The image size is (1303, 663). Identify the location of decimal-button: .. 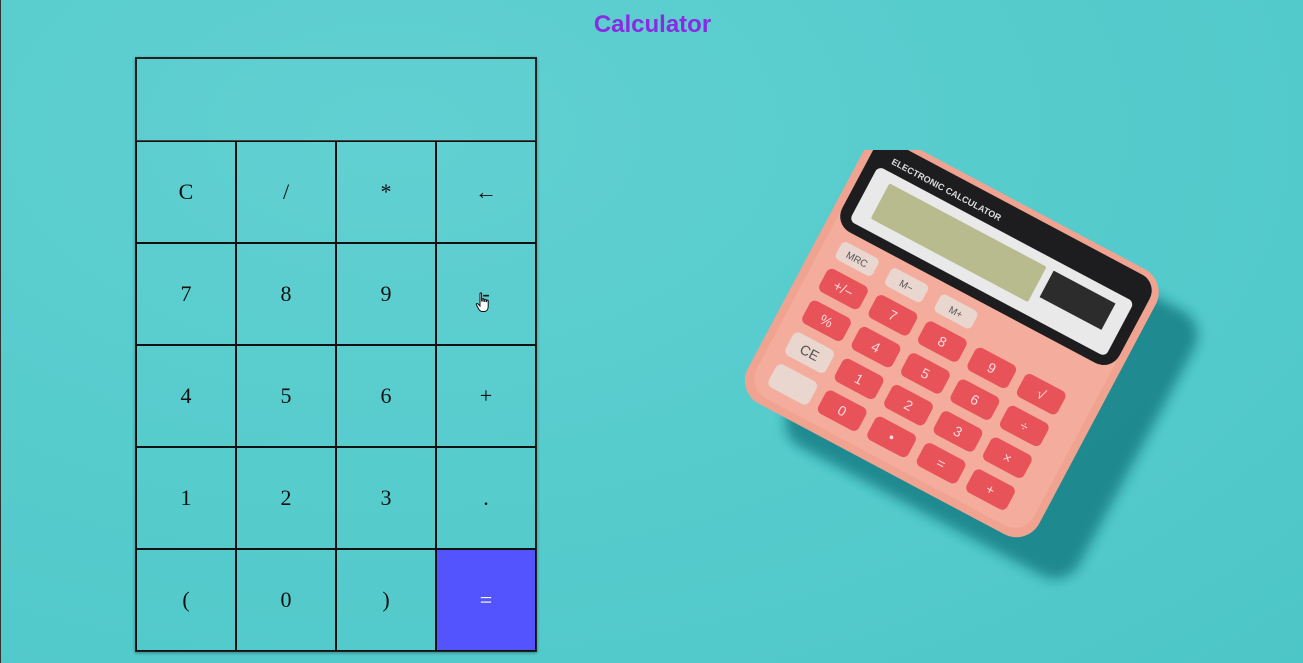
(486, 498).